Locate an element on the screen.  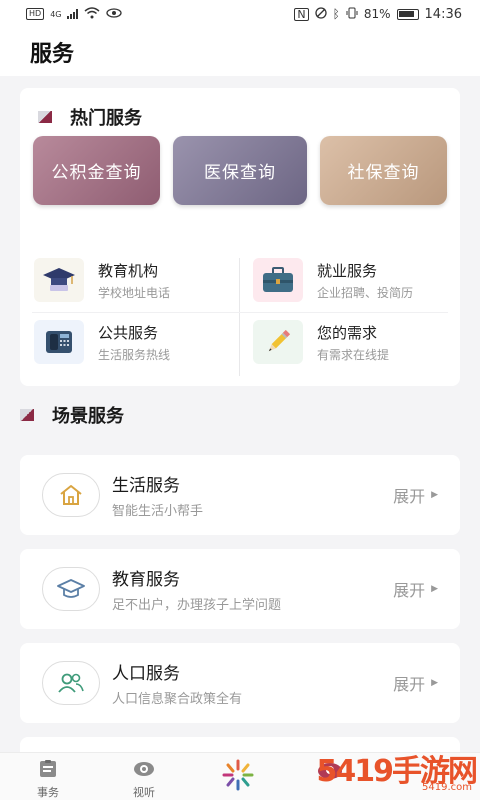
status-bar: HD 4G N ᛒ 81% 14:36 is located at coordinates (240, 14).